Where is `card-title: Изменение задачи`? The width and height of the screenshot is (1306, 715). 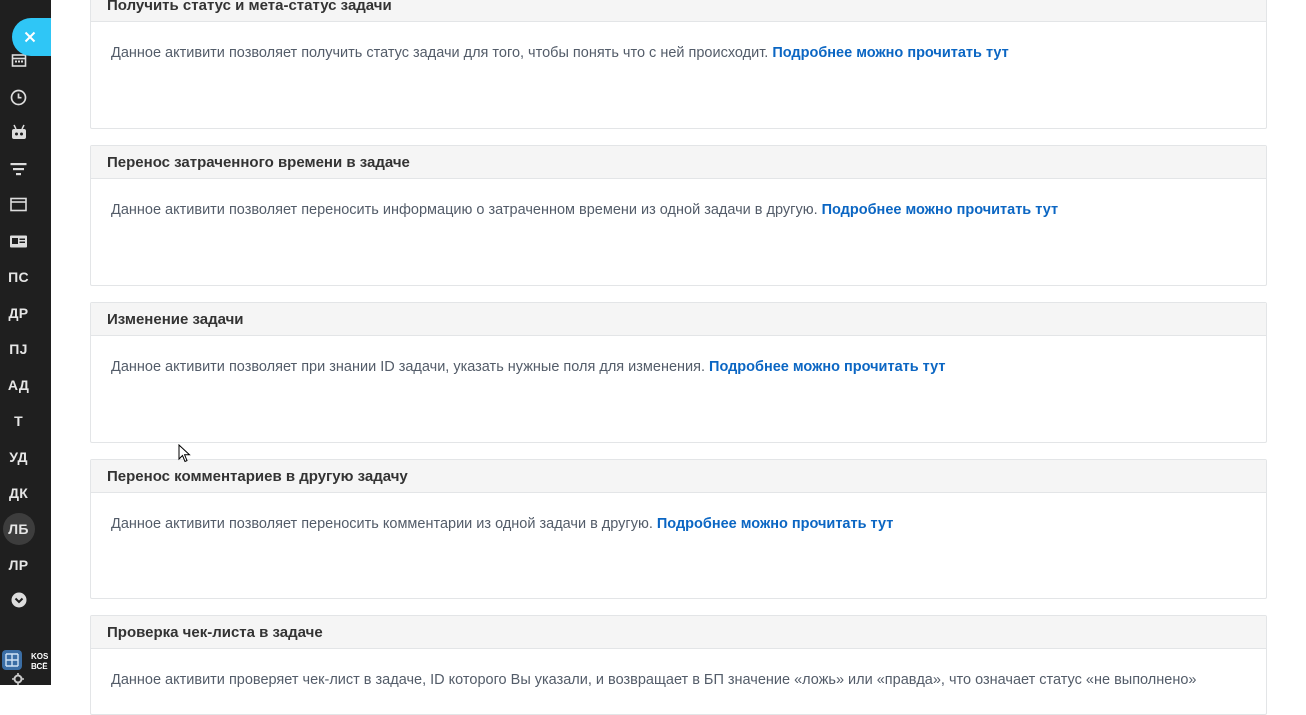
card-title: Изменение задачи is located at coordinates (678, 319).